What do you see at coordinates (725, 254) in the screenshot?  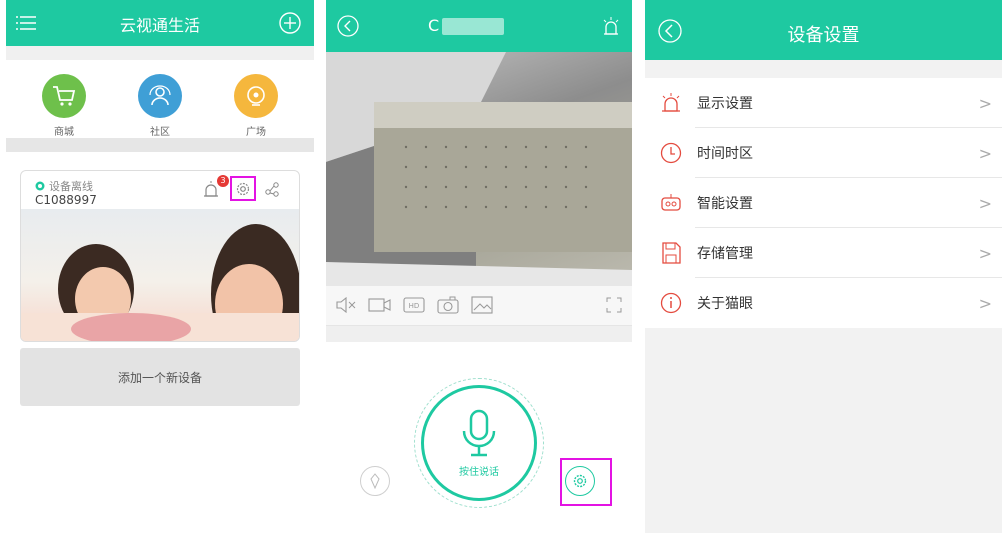 I see `menu-item-label: 存储管理` at bounding box center [725, 254].